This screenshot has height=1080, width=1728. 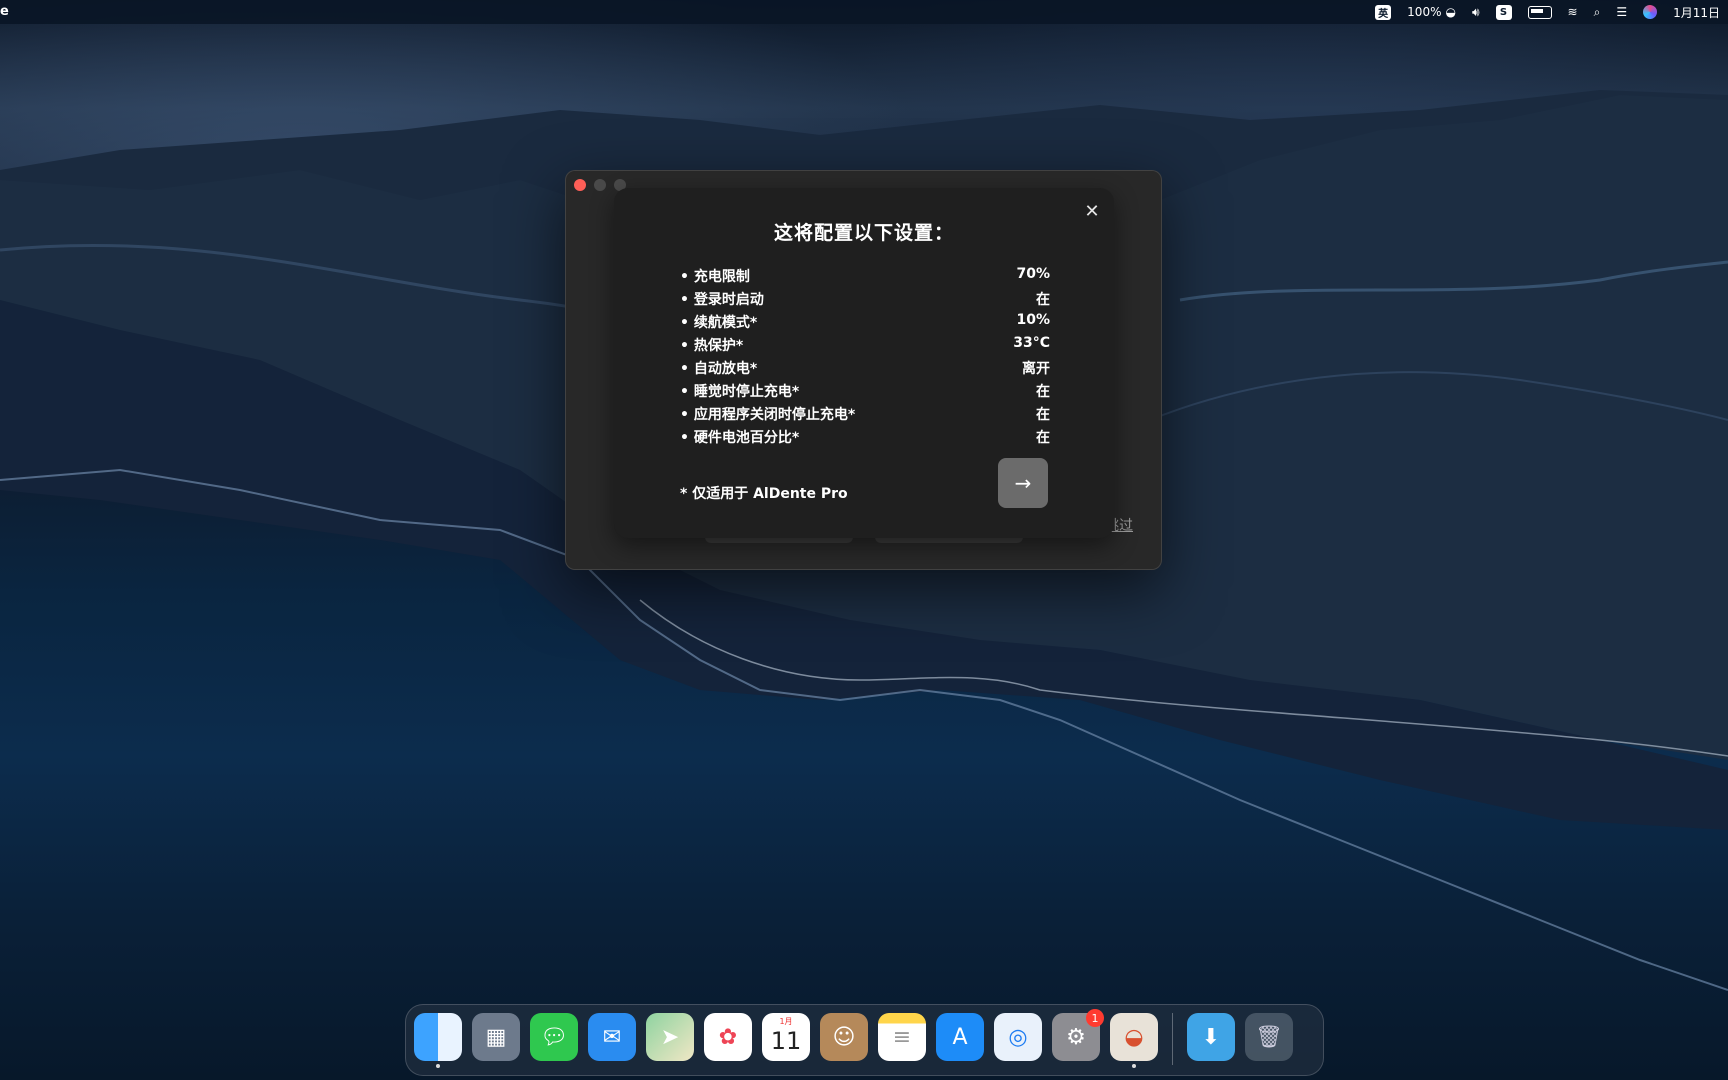 What do you see at coordinates (1621, 12) in the screenshot?
I see `control-center-icon: ☰` at bounding box center [1621, 12].